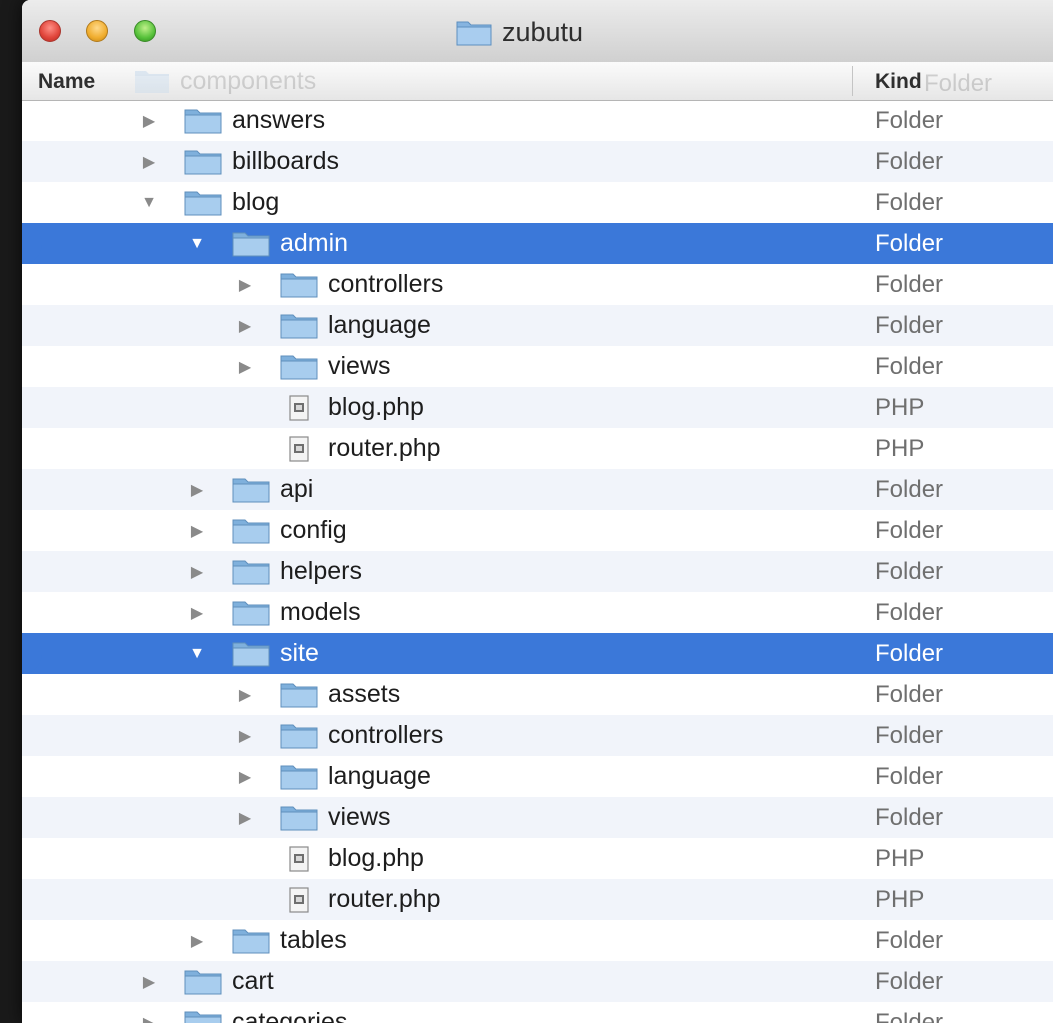 The width and height of the screenshot is (1053, 1023). I want to click on row-content: blog.php, so click(330, 407).